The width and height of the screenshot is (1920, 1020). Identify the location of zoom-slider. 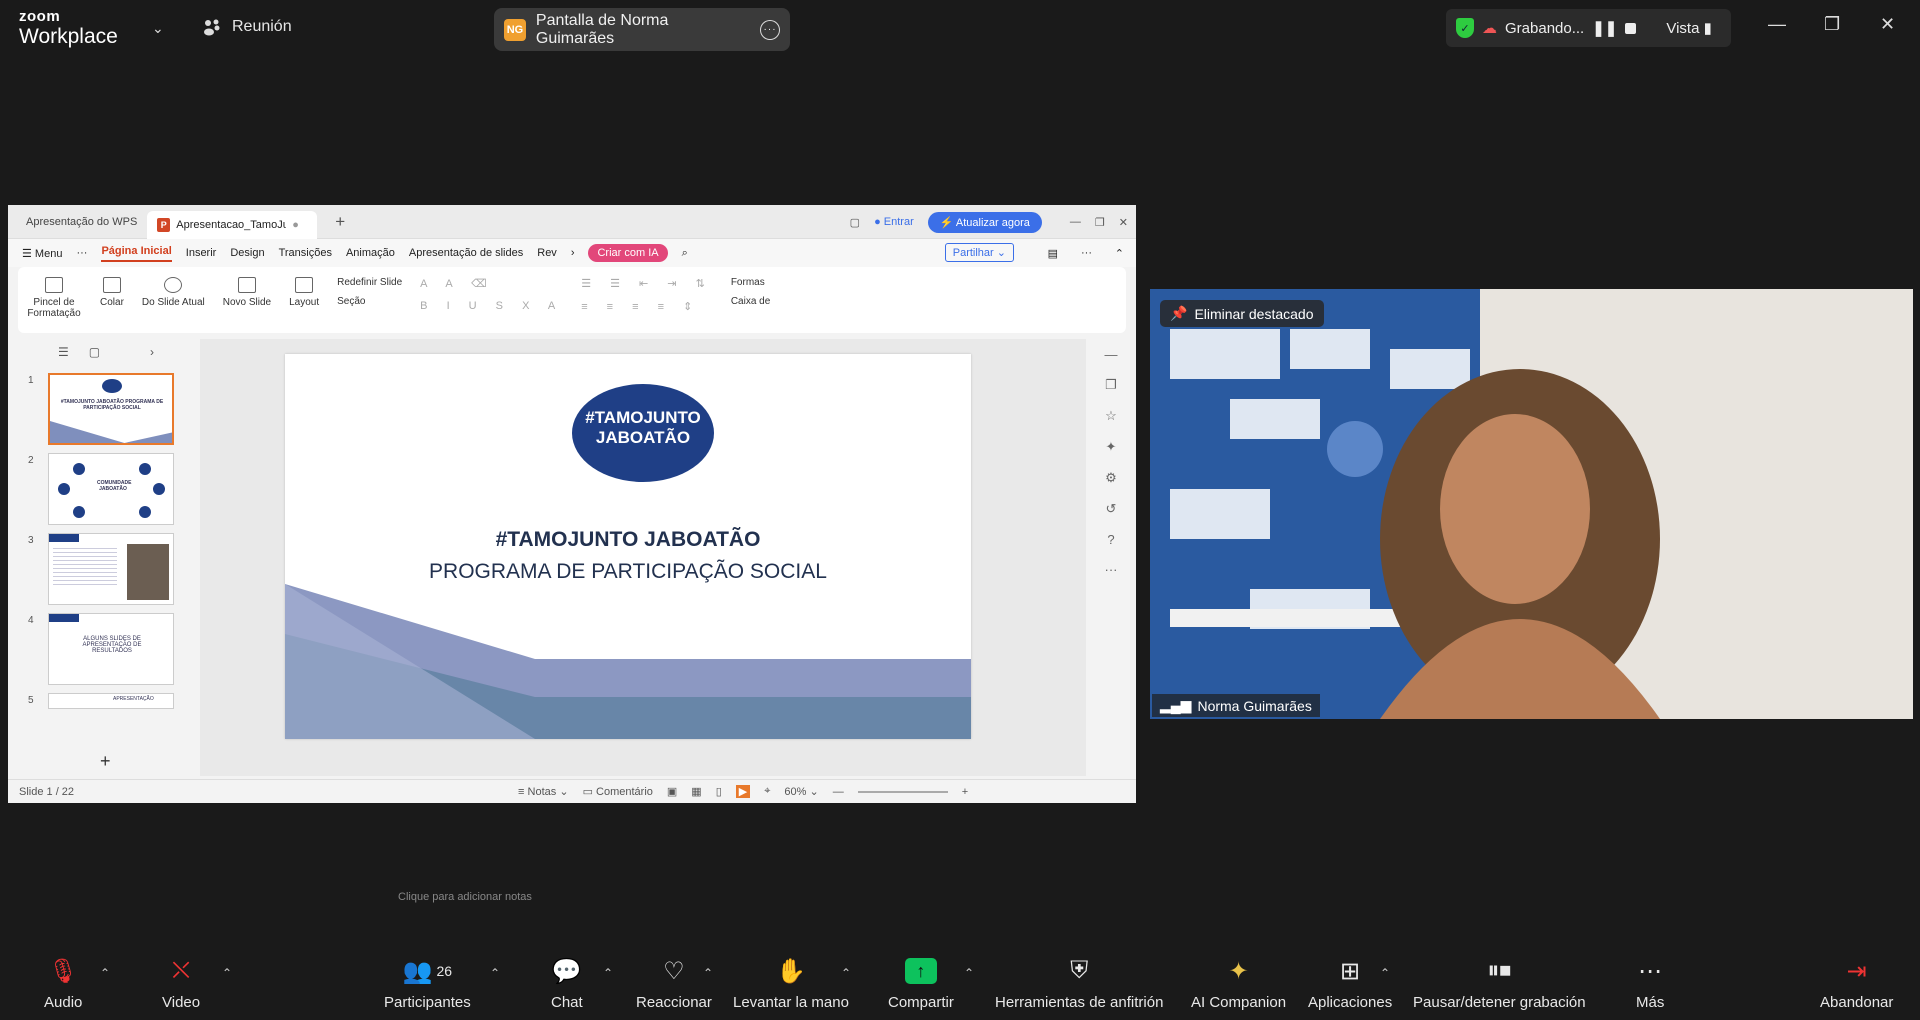
(902, 791).